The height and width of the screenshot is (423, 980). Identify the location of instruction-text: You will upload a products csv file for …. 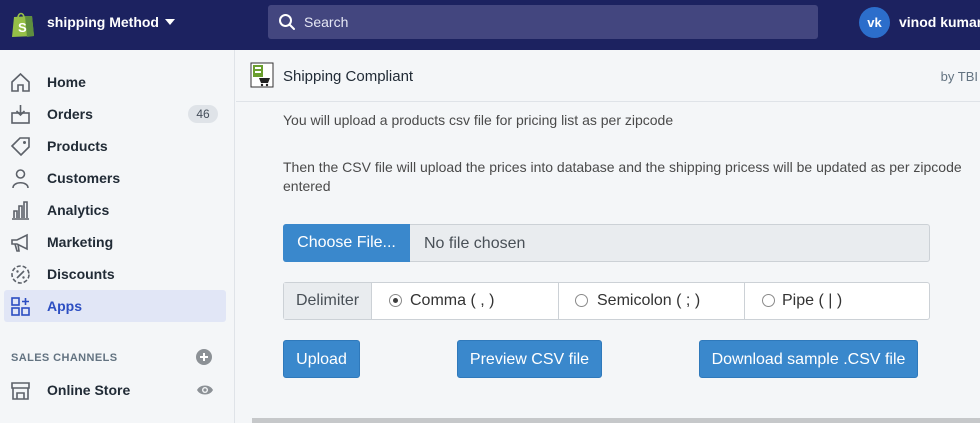
(478, 120).